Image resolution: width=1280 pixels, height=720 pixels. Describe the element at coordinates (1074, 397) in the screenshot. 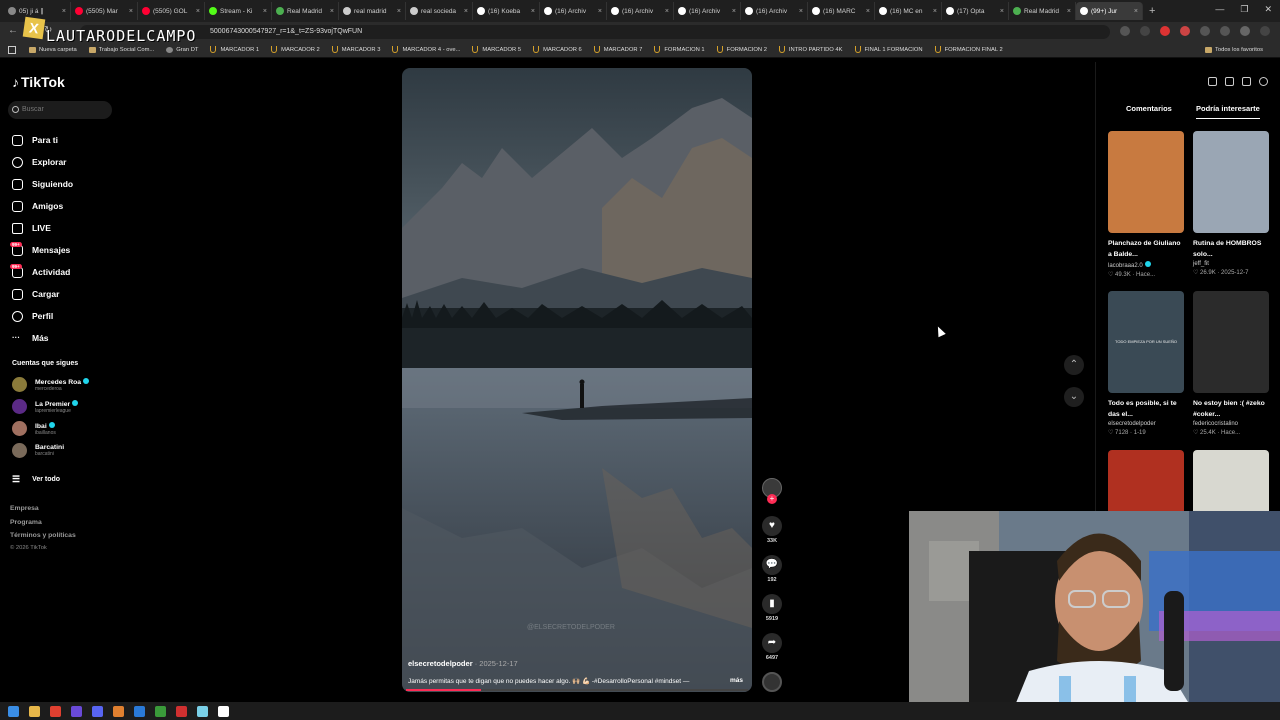

I see `next-video-button: ⌄` at that location.